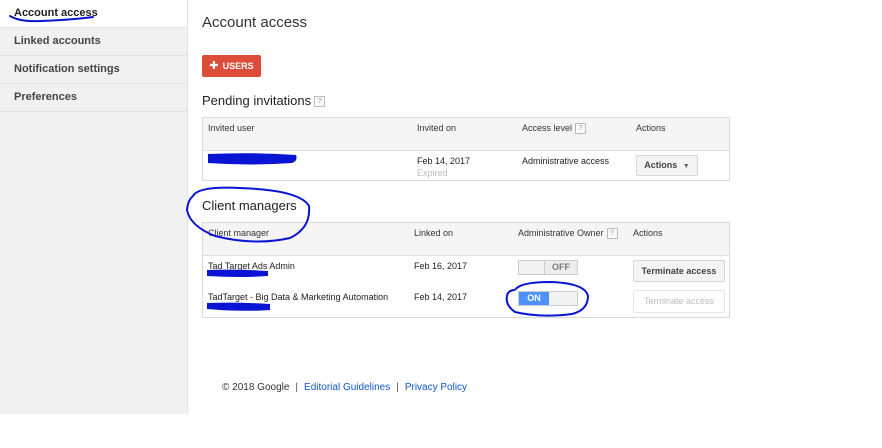 Image resolution: width=882 pixels, height=448 pixels. What do you see at coordinates (444, 161) in the screenshot?
I see `invited-on-date: Feb 14, 2017` at bounding box center [444, 161].